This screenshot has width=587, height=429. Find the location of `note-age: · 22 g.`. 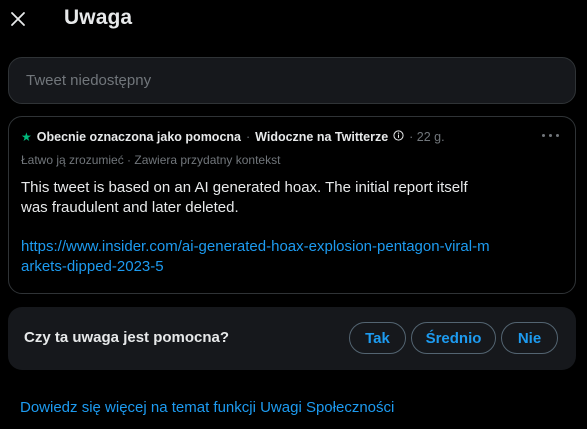

note-age: · 22 g. is located at coordinates (427, 137).